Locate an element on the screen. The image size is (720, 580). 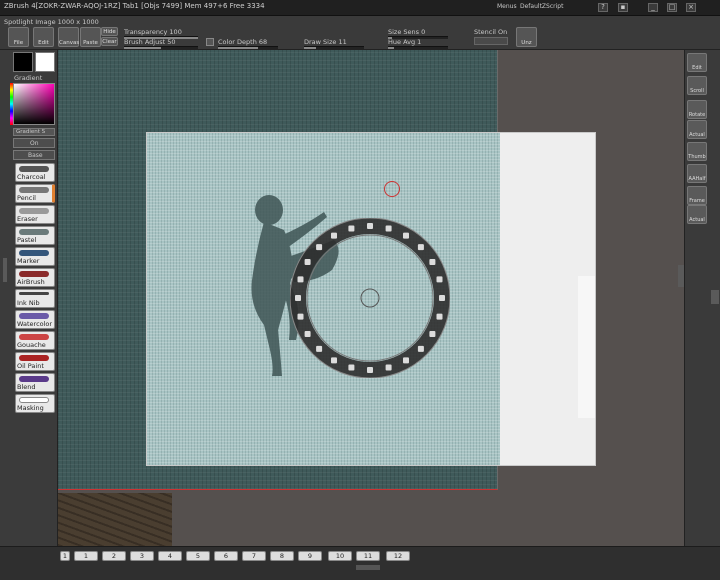
tab-1: 1 is located at coordinates (65, 556).